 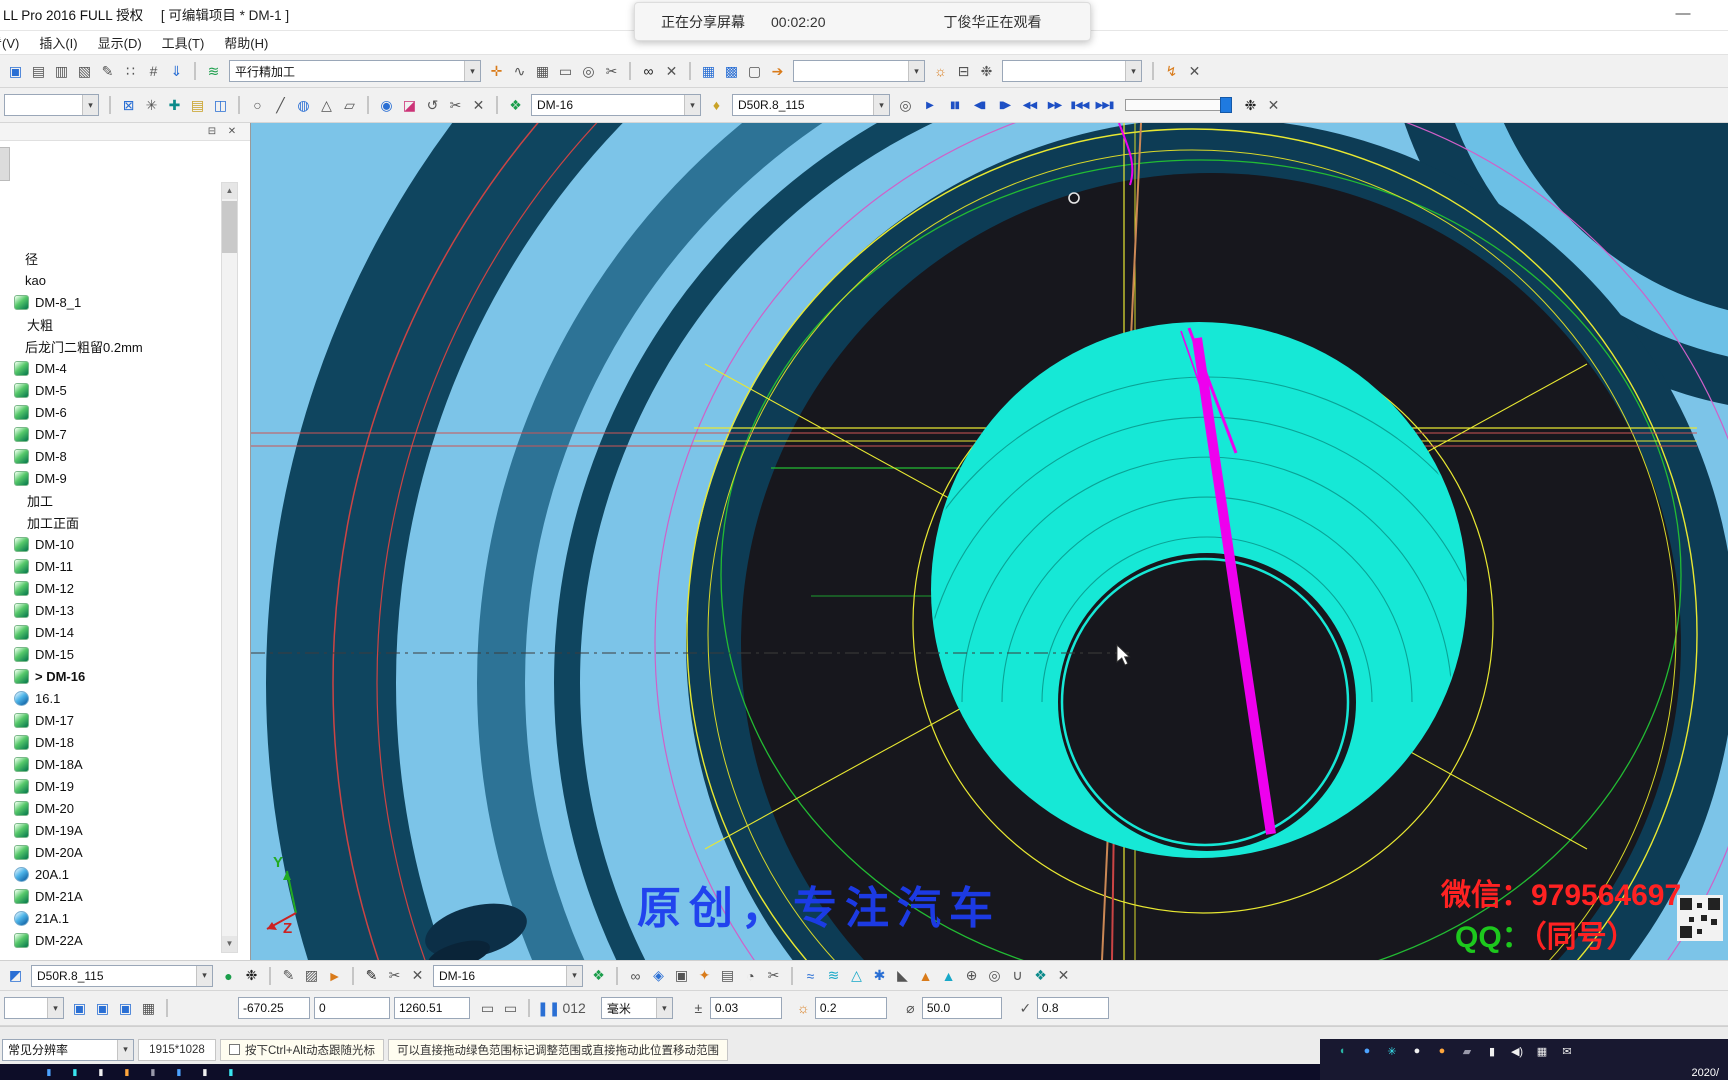 What do you see at coordinates (109, 544) in the screenshot?
I see `tree-item: DM-10` at bounding box center [109, 544].